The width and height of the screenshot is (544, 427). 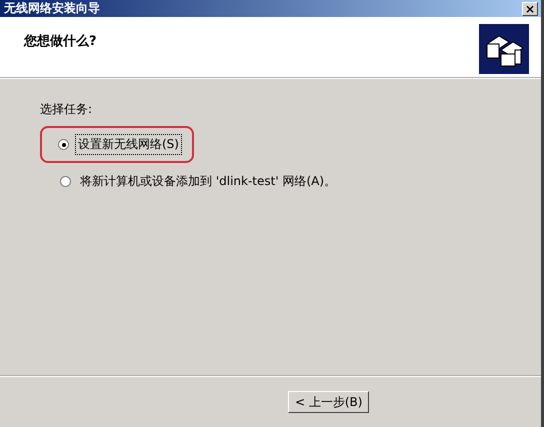 What do you see at coordinates (67, 109) in the screenshot?
I see `task-label: 选择任务:` at bounding box center [67, 109].